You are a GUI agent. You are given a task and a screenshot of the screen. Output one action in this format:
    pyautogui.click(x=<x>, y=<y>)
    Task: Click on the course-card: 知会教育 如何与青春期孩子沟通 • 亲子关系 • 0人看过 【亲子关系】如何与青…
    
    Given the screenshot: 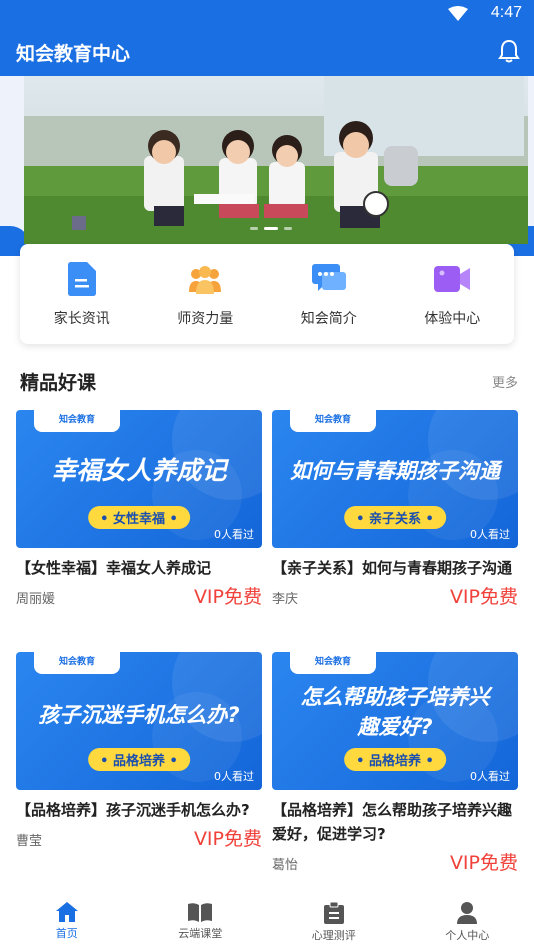 What is the action you would take?
    pyautogui.click(x=395, y=510)
    